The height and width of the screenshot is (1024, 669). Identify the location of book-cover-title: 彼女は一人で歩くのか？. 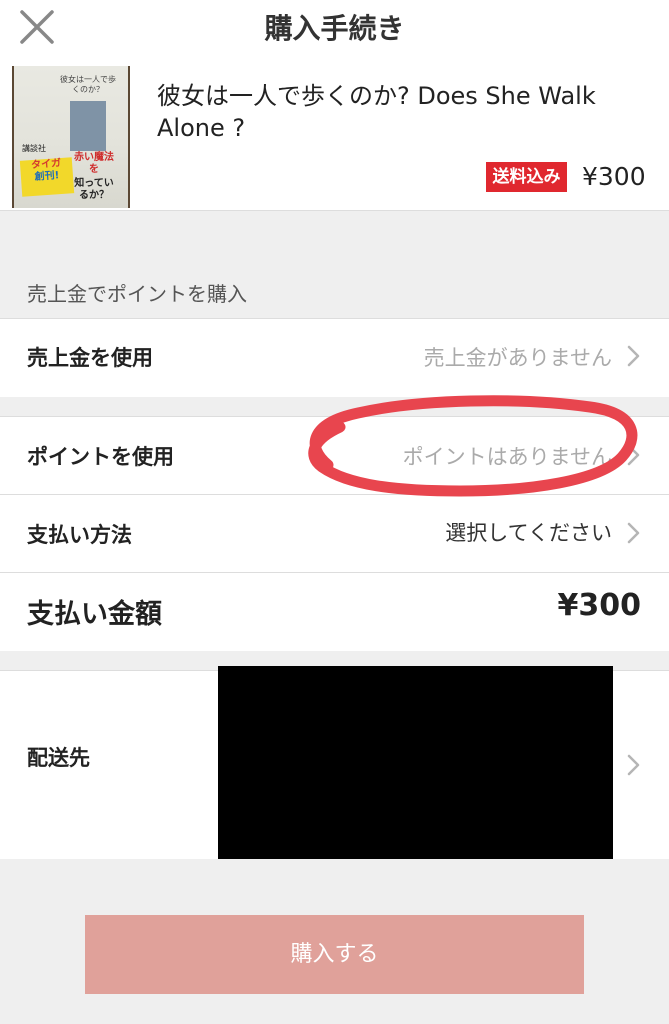
(88, 84).